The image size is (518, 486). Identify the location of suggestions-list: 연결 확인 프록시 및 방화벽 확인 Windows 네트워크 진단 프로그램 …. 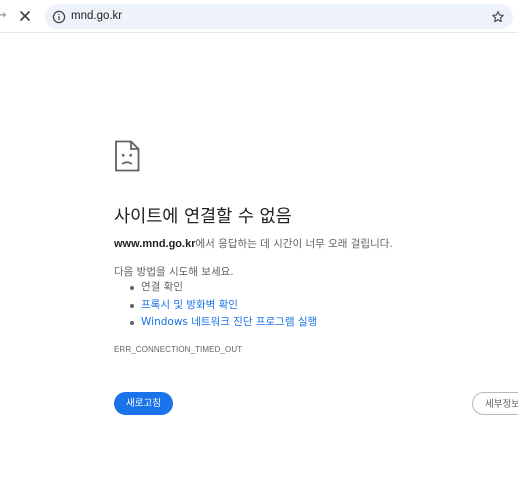
(222, 305).